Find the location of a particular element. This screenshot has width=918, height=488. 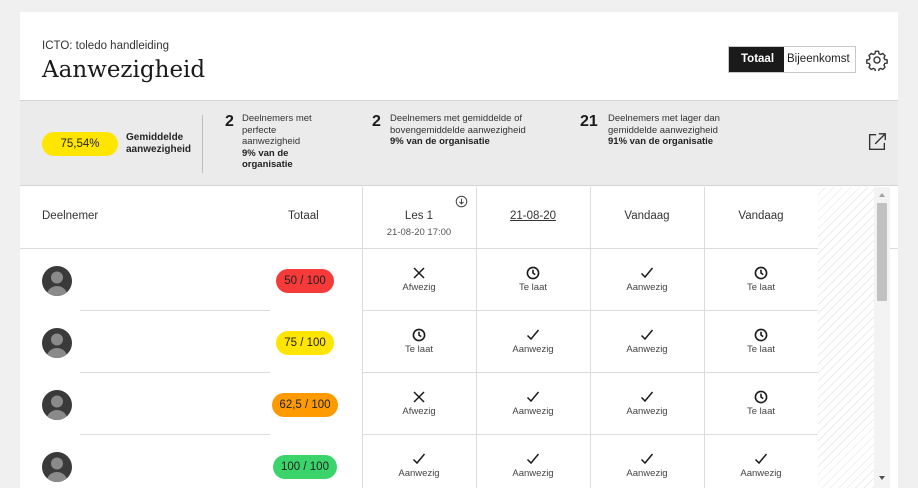

stat-perfect-count: 2 is located at coordinates (229, 121).